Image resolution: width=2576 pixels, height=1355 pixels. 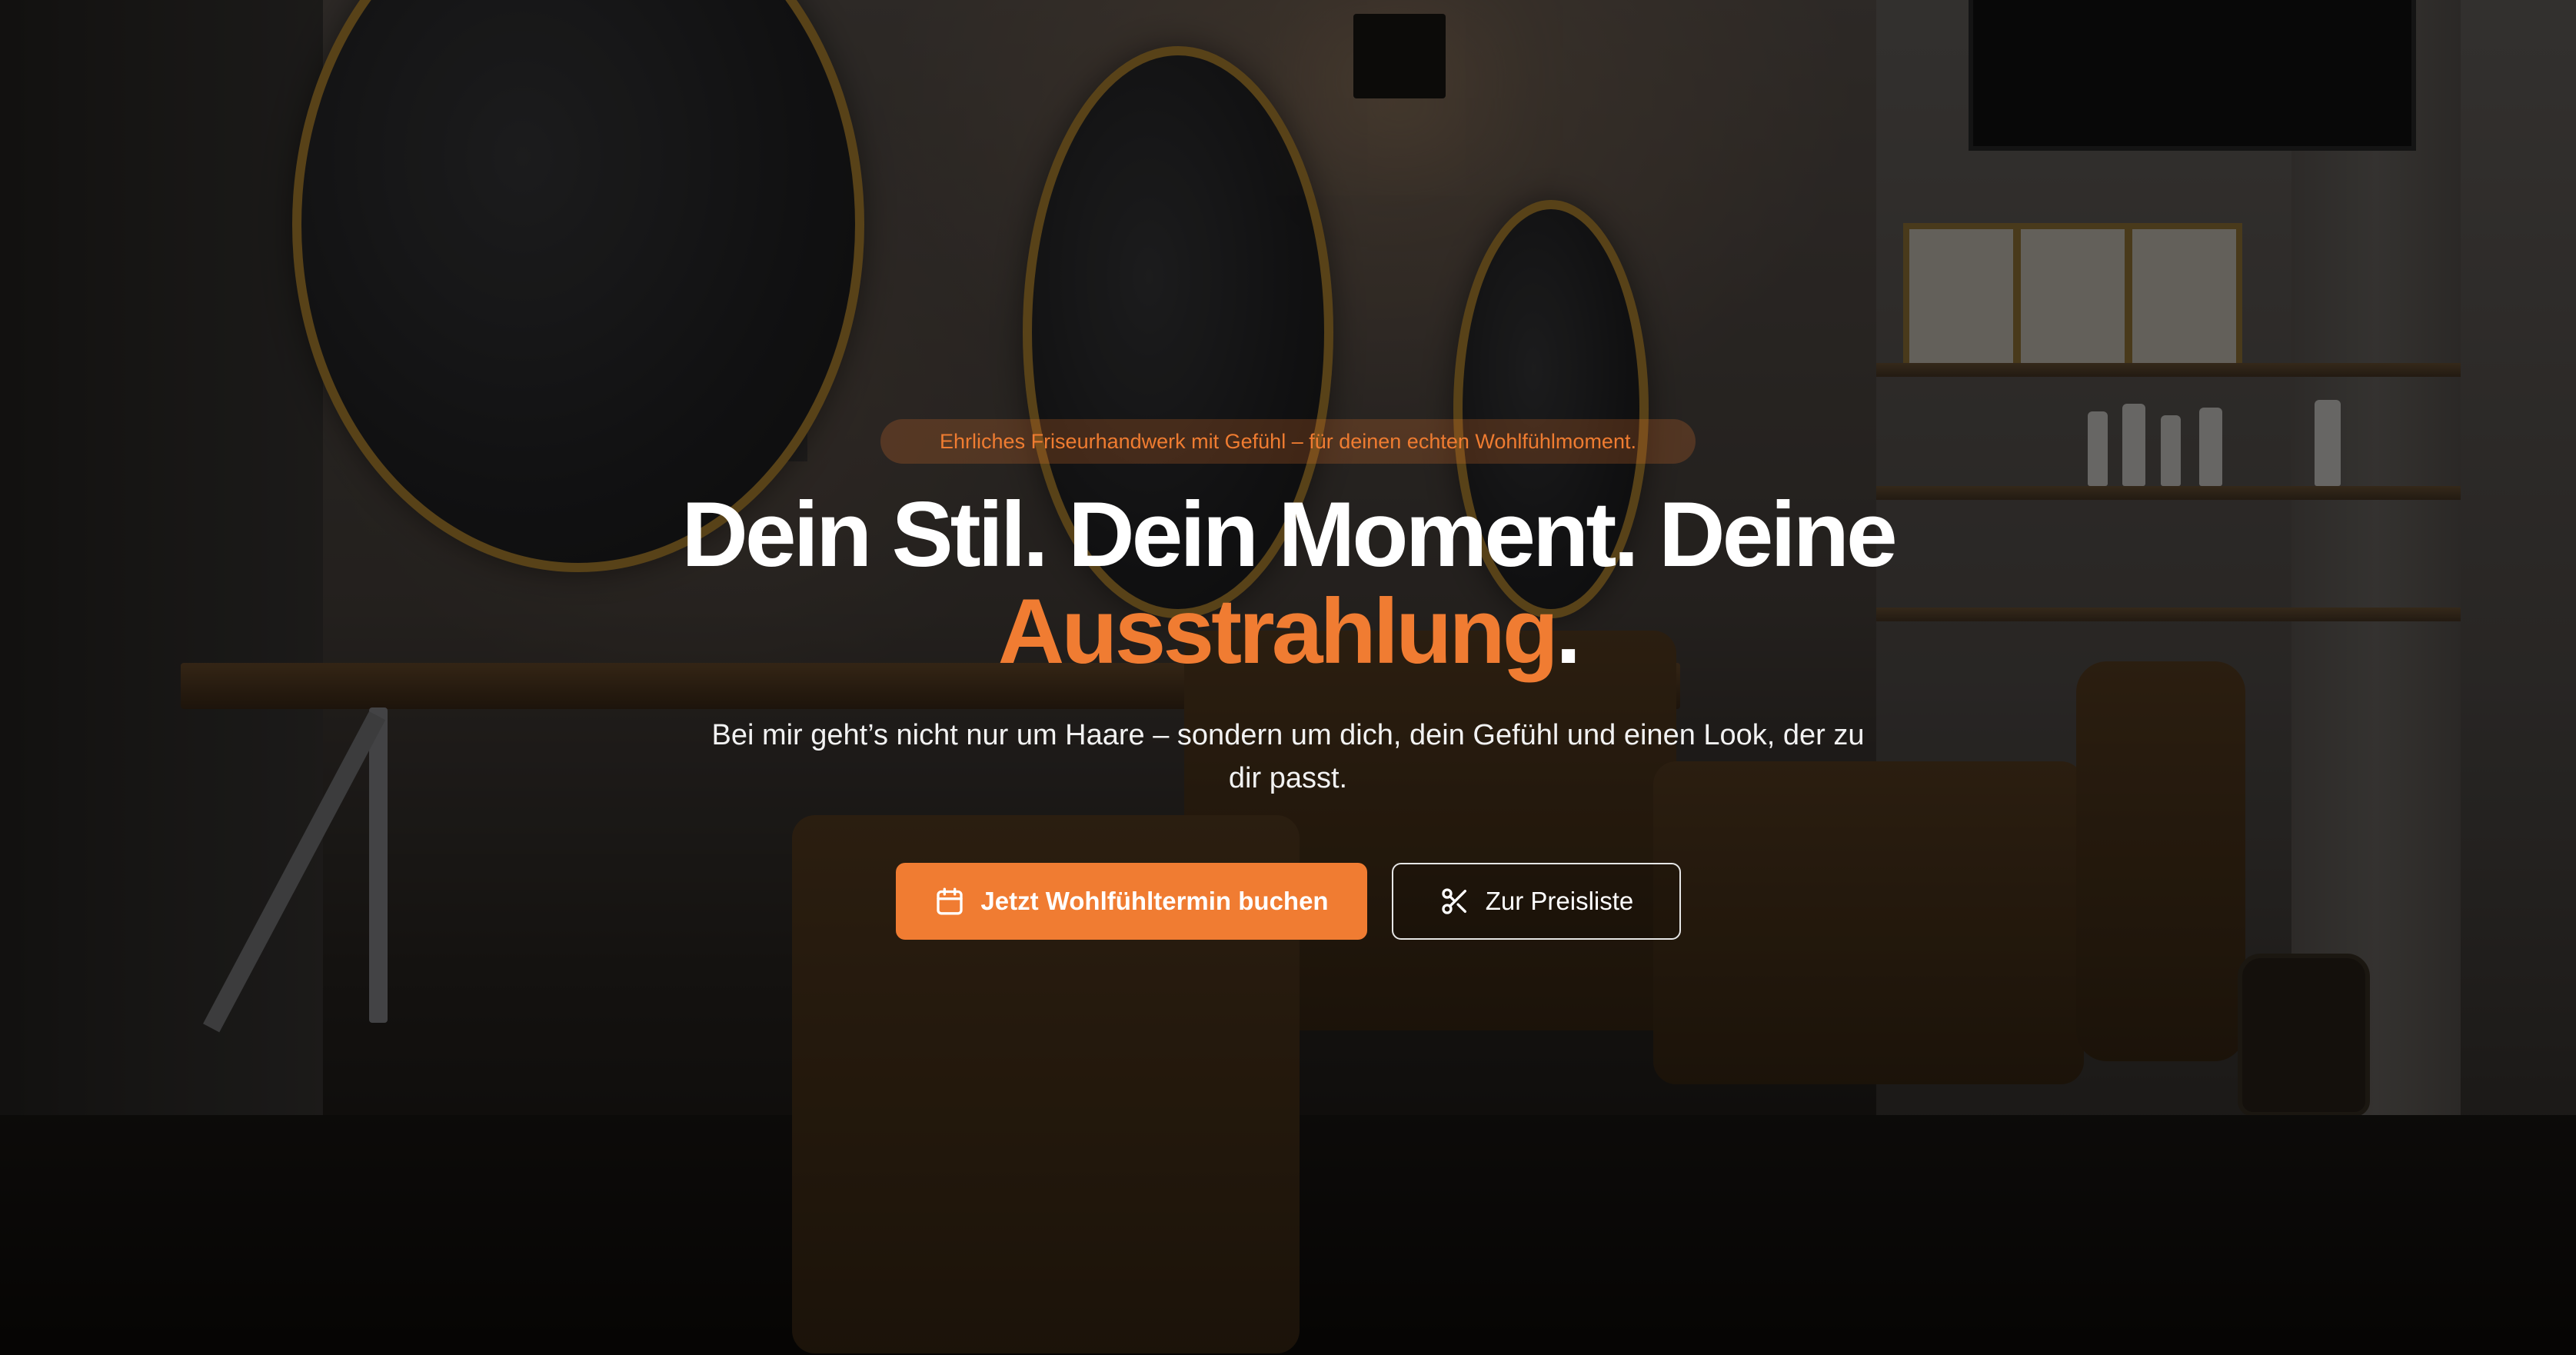 What do you see at coordinates (949, 901) in the screenshot?
I see `calendar-icon` at bounding box center [949, 901].